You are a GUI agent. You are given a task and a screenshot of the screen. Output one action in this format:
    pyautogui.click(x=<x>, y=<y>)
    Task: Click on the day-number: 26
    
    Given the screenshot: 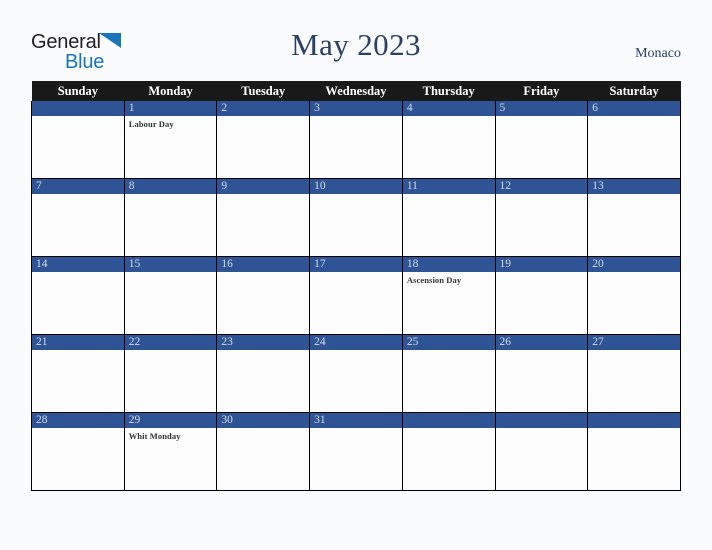 What is the action you would take?
    pyautogui.click(x=541, y=342)
    